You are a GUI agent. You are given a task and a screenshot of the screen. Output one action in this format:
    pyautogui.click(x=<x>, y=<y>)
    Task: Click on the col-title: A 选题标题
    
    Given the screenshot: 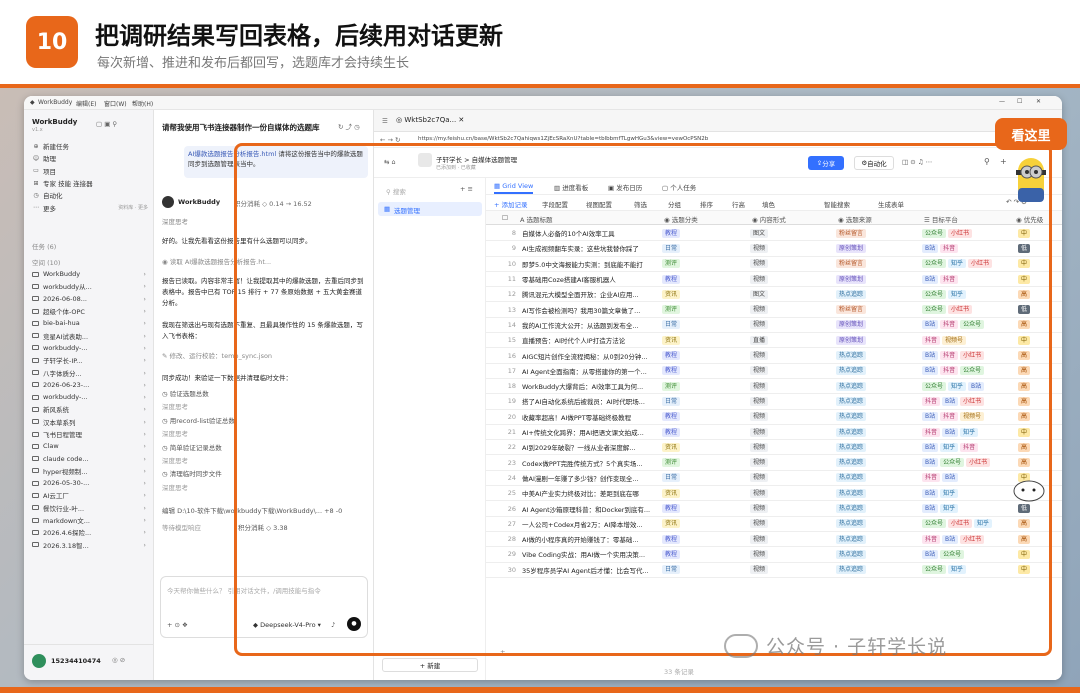 What is the action you would take?
    pyautogui.click(x=536, y=219)
    